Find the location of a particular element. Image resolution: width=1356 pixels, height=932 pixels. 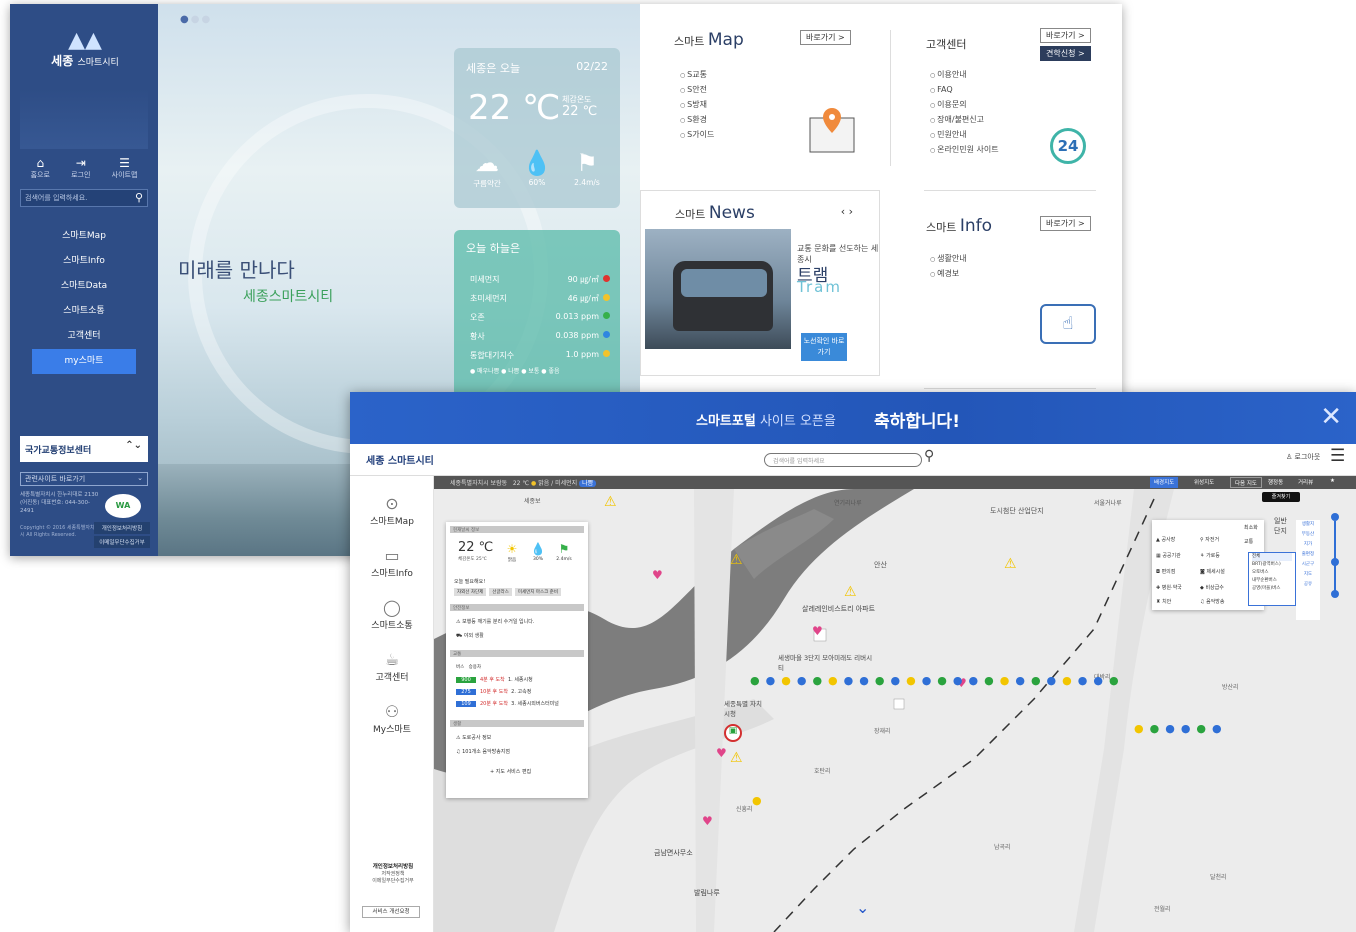

minimize-button: 최소화 is located at coordinates (1251, 527).